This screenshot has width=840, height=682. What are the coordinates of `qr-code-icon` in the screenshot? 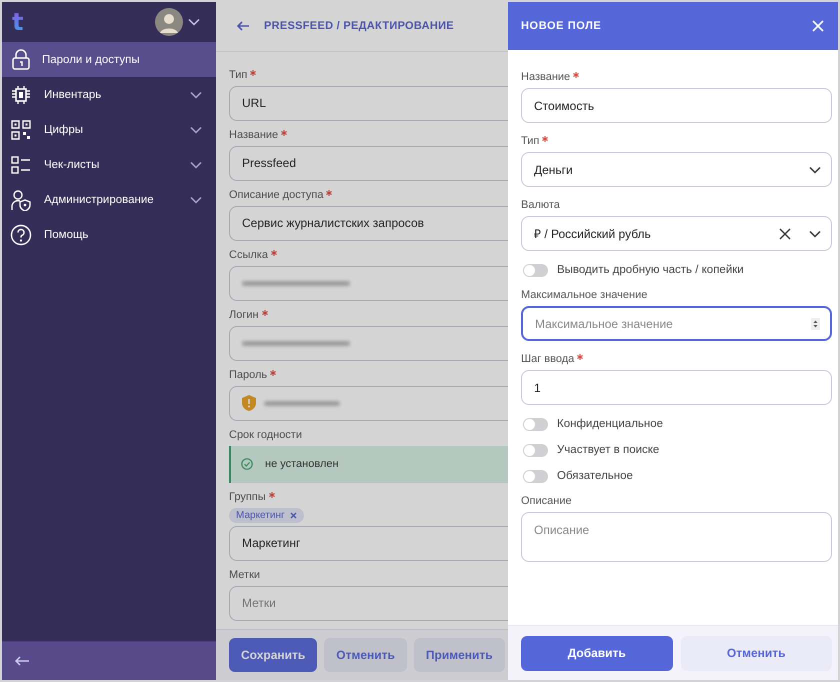 It's located at (21, 129).